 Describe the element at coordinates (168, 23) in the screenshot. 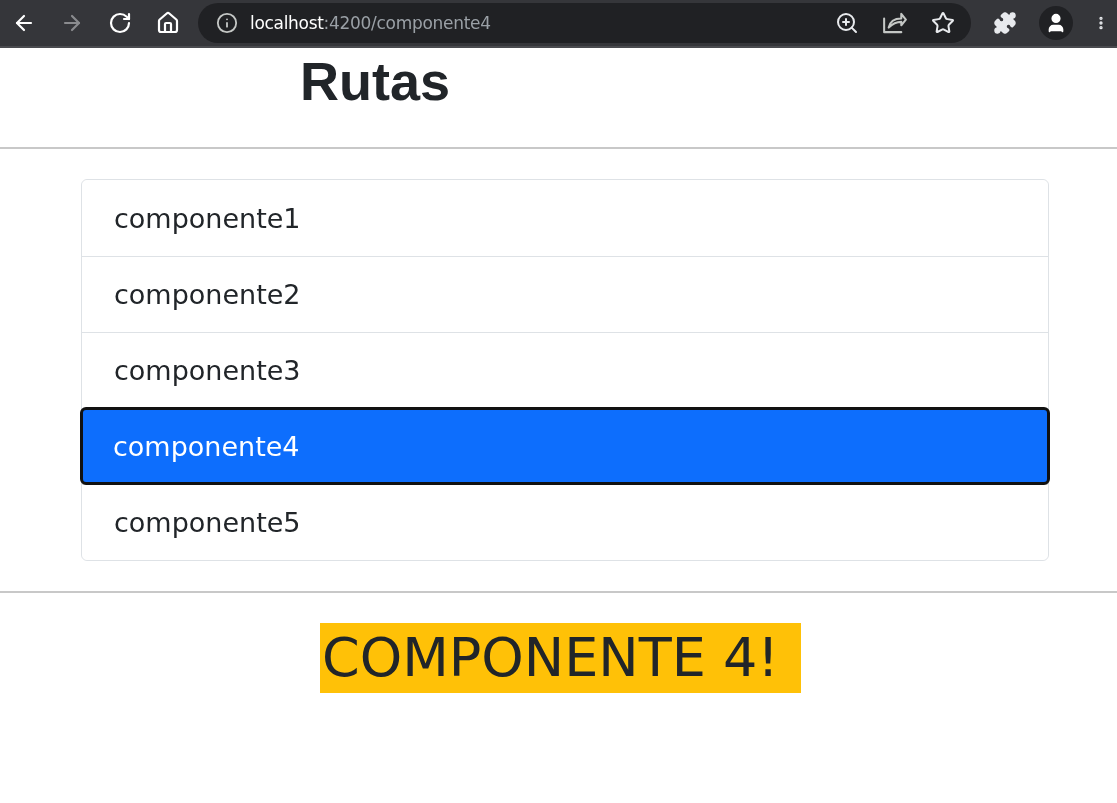

I see `home-icon` at that location.